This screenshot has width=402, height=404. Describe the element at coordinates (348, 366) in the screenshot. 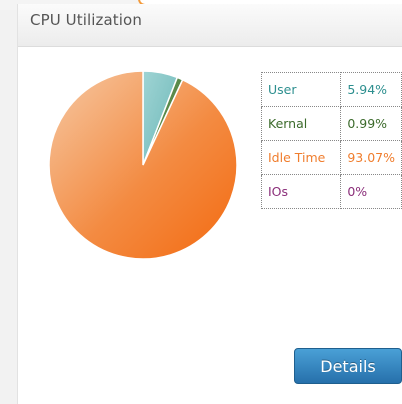

I see `details-button: Details` at that location.